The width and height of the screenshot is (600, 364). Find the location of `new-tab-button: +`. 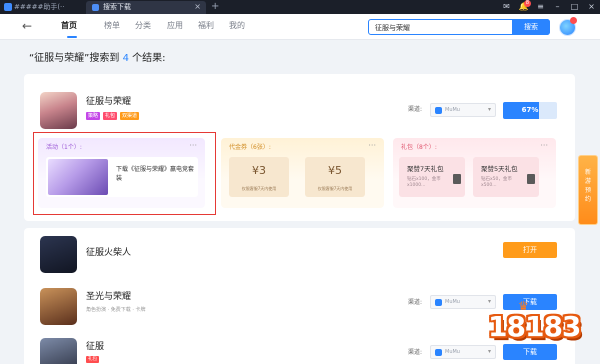

new-tab-button: + is located at coordinates (215, 7).